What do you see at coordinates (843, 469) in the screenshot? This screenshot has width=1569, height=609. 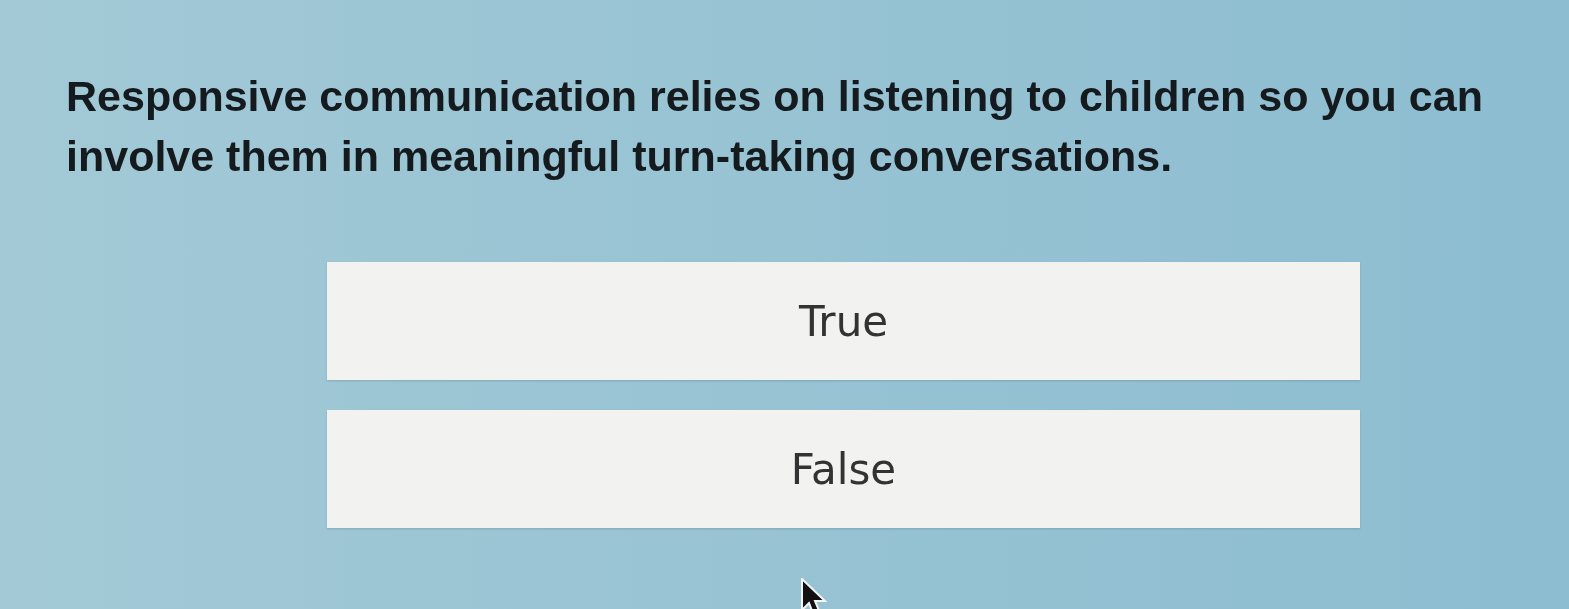 I see `answer-option: False` at bounding box center [843, 469].